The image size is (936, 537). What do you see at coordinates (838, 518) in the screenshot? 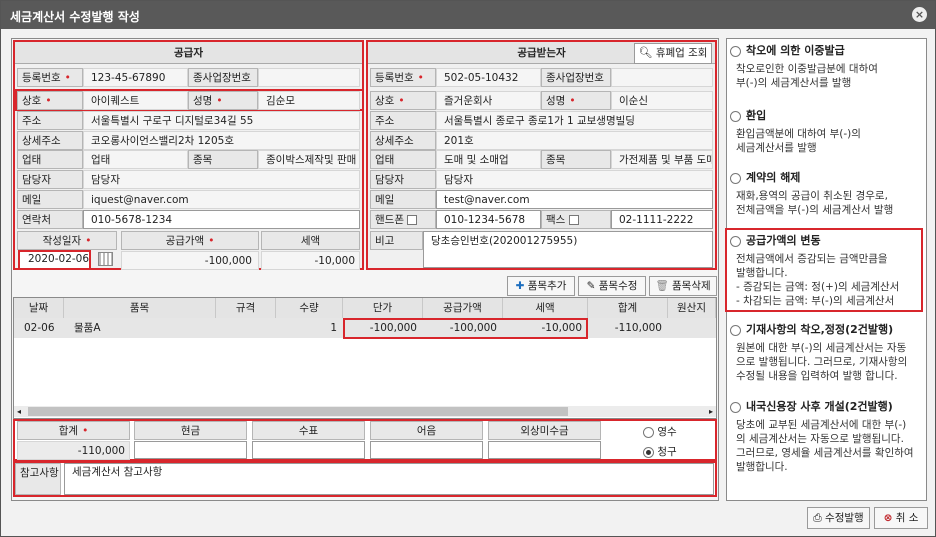
I see `issue-button: ⎙ 수정발행` at bounding box center [838, 518].